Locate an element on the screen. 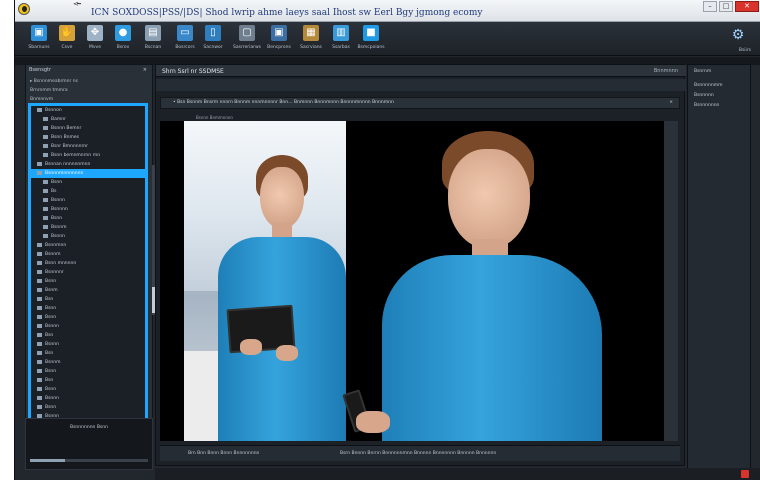 This screenshot has height=480, width=760. tree-item: Bamnr is located at coordinates (88, 119).